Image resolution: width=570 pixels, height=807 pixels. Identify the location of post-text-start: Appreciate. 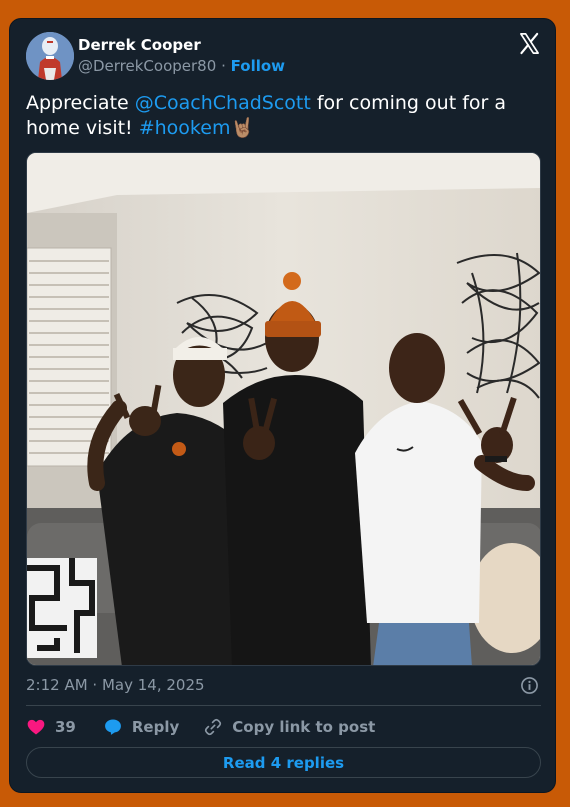
(80, 103).